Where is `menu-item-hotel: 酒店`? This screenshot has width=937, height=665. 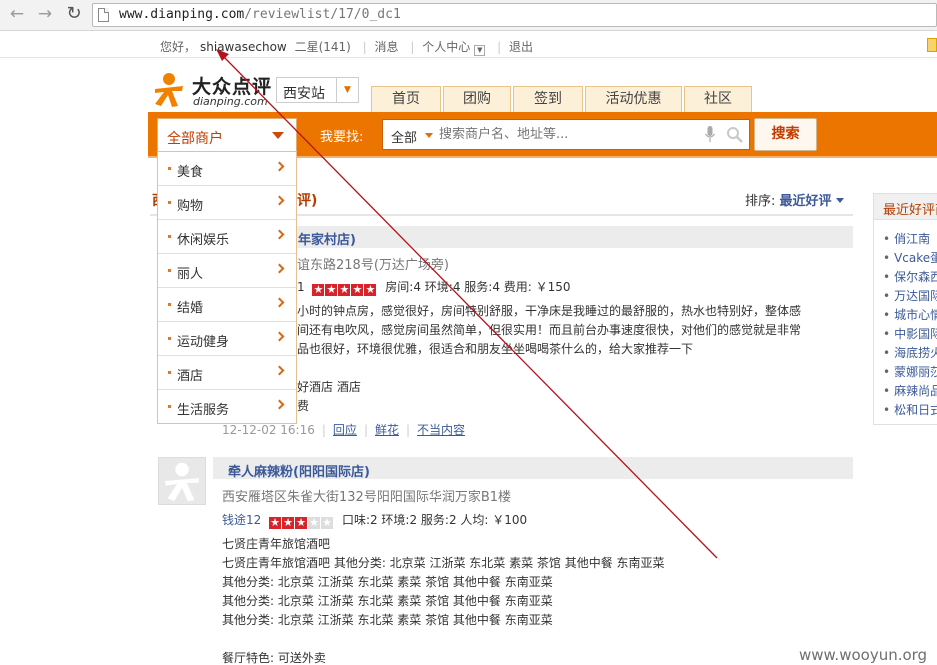 menu-item-hotel: 酒店 is located at coordinates (227, 373).